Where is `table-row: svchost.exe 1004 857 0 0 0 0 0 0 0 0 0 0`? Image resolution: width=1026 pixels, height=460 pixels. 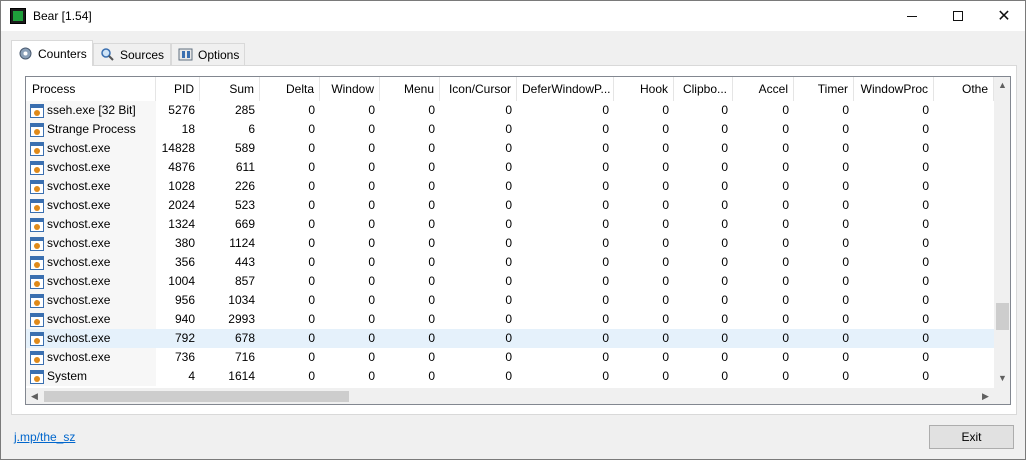 table-row: svchost.exe 1004 857 0 0 0 0 0 0 0 0 0 0 is located at coordinates (510, 281).